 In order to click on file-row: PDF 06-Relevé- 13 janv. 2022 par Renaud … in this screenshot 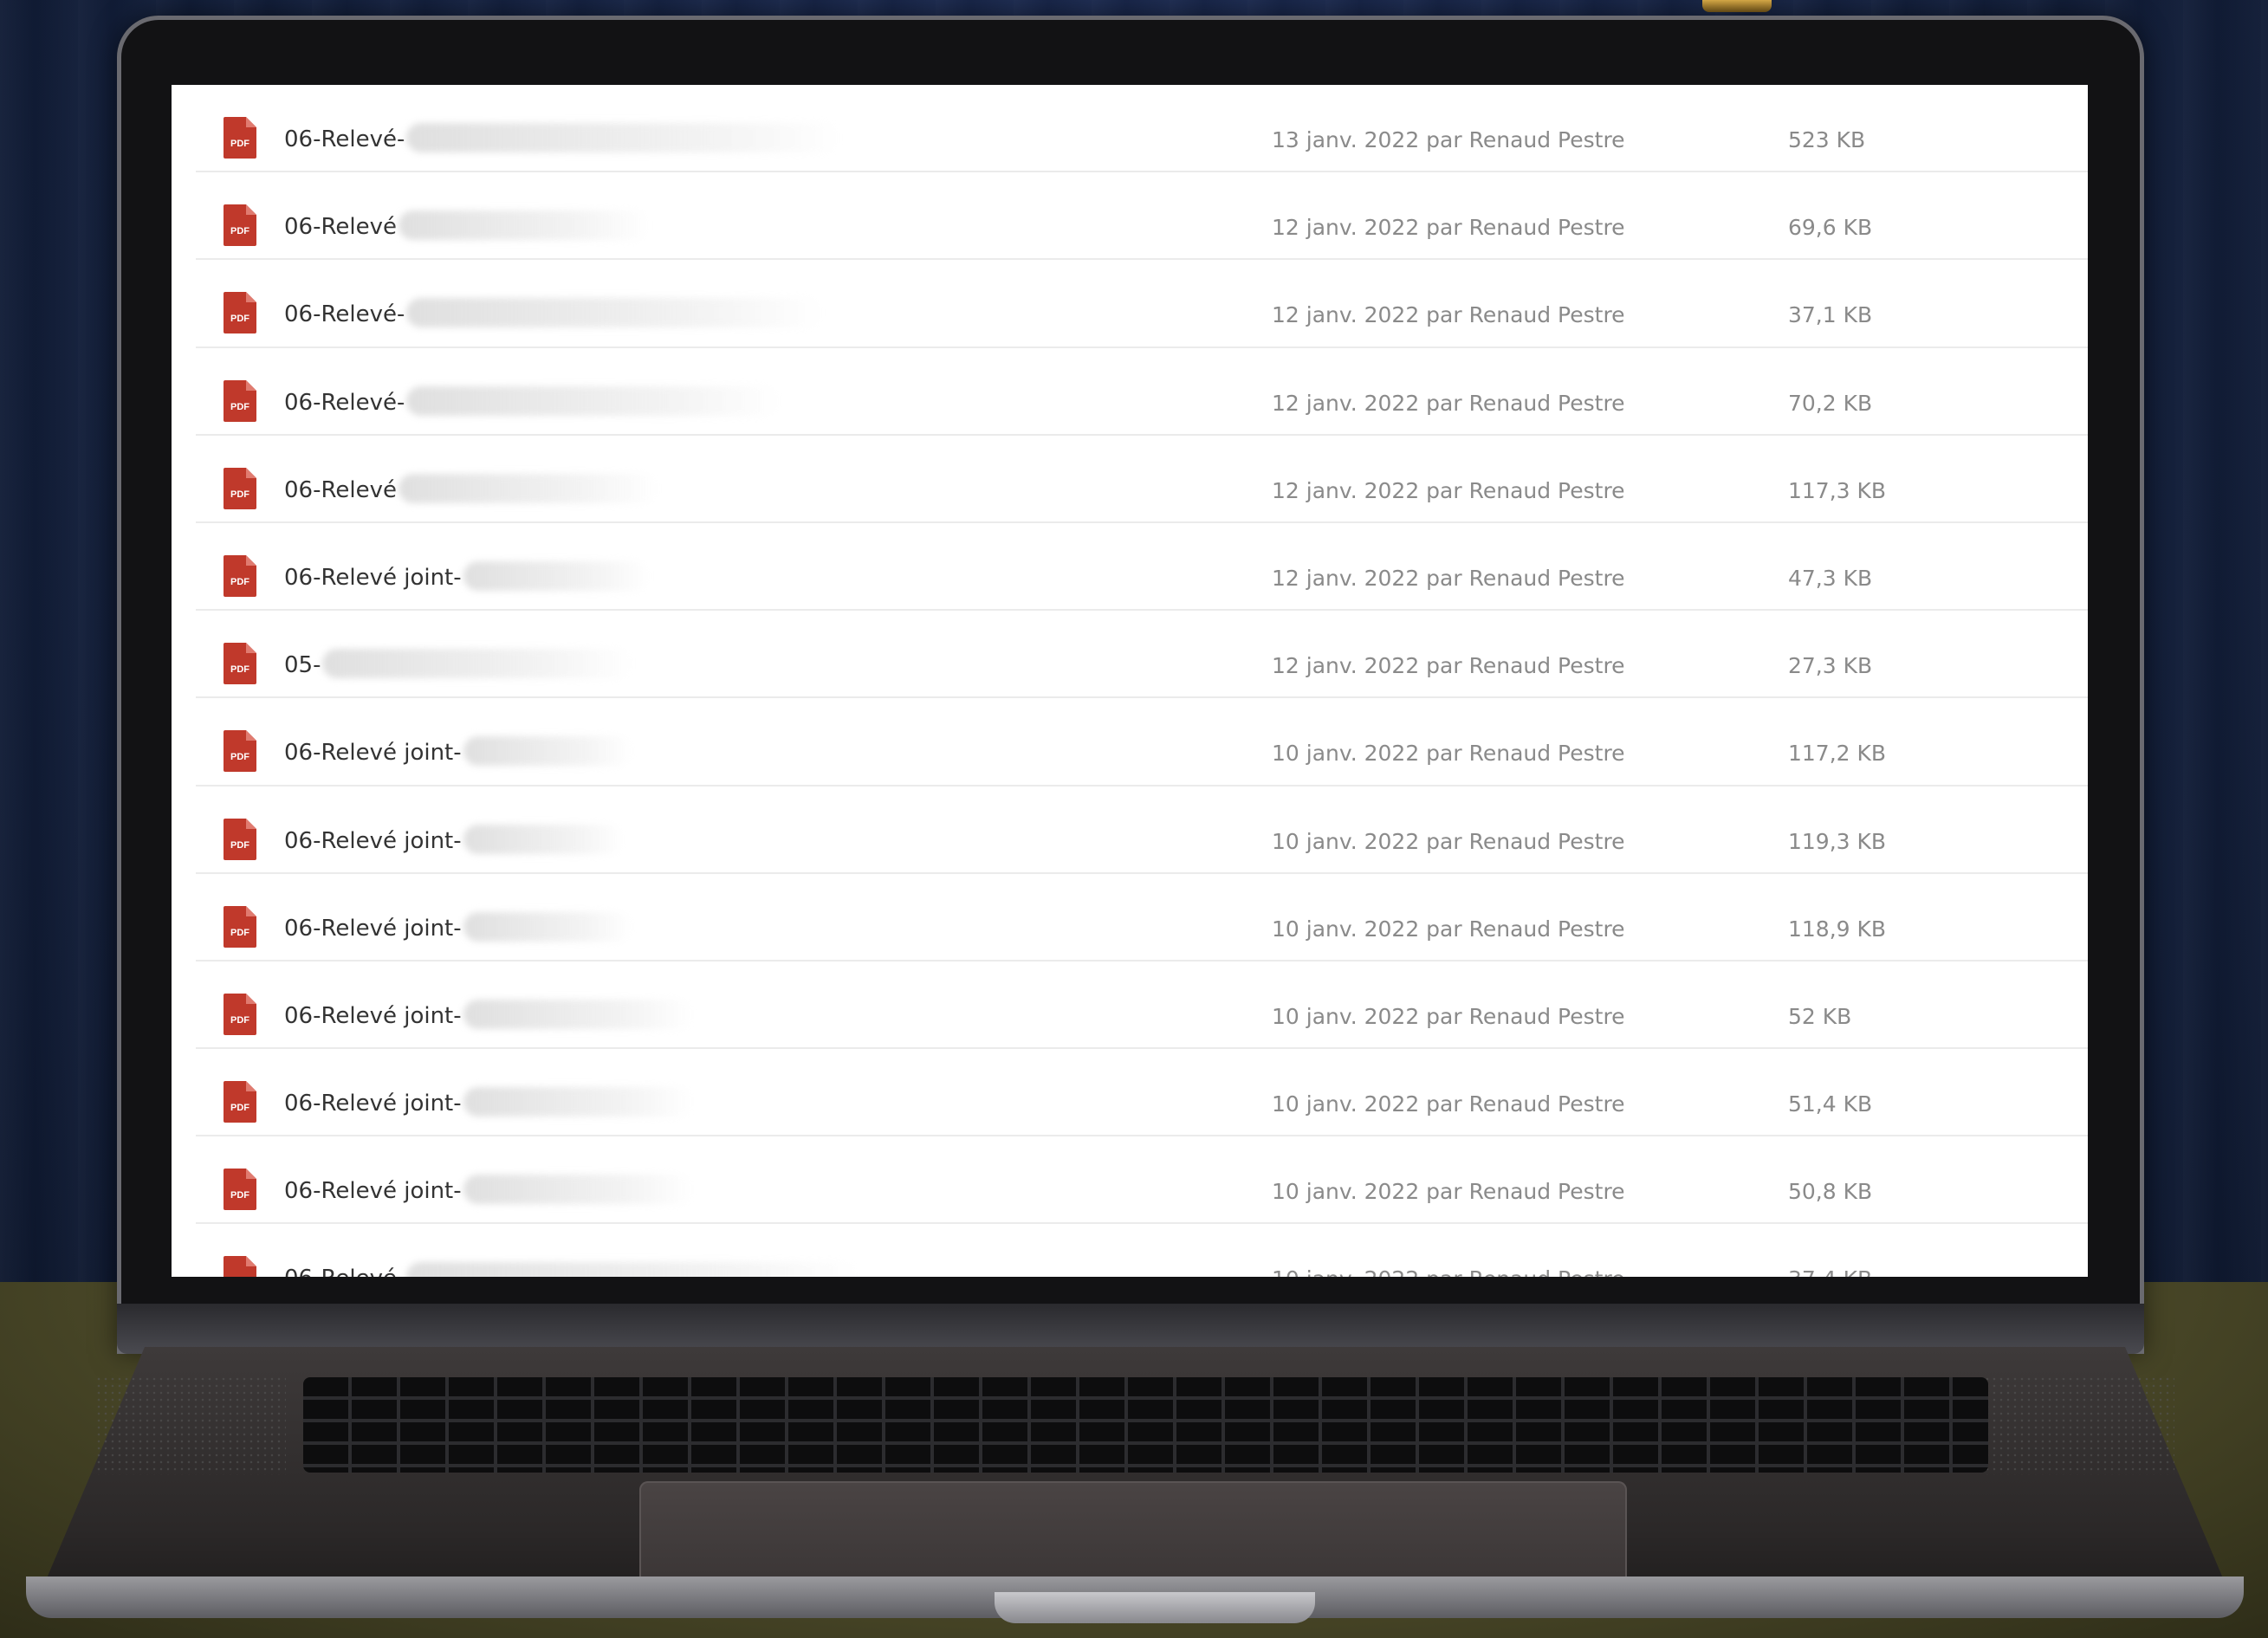, I will do `click(1142, 129)`.